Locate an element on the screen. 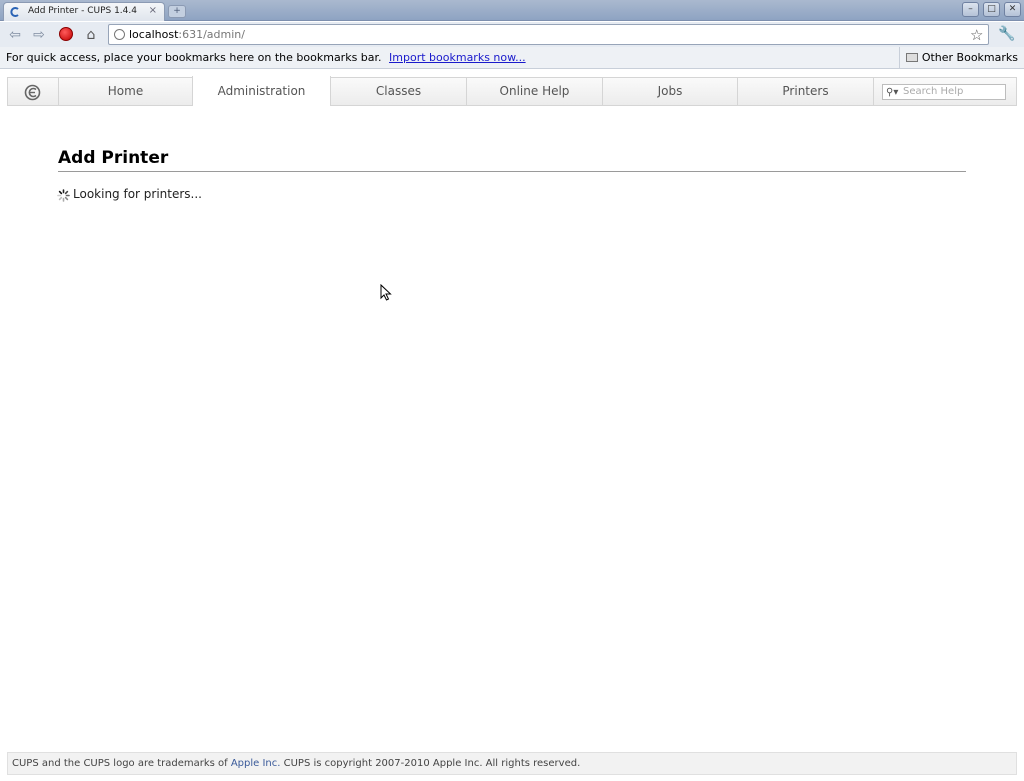 This screenshot has width=1024, height=781. stop-icon is located at coordinates (66, 34).